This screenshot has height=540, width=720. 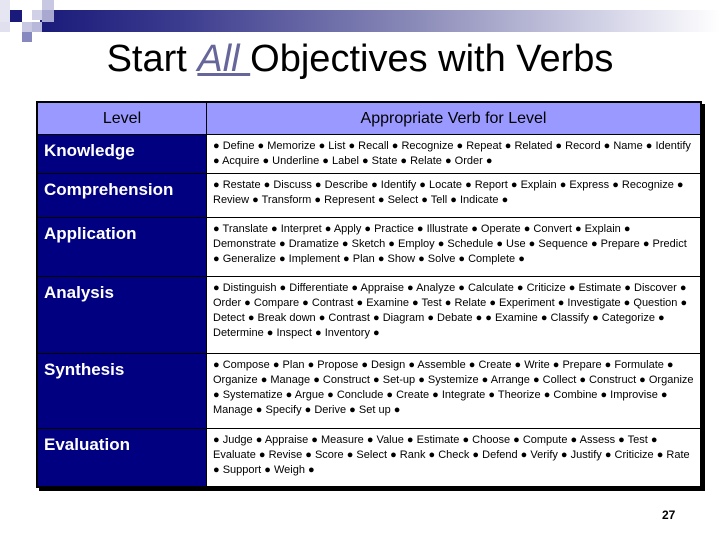 I want to click on title-prefix: Start, so click(x=152, y=59).